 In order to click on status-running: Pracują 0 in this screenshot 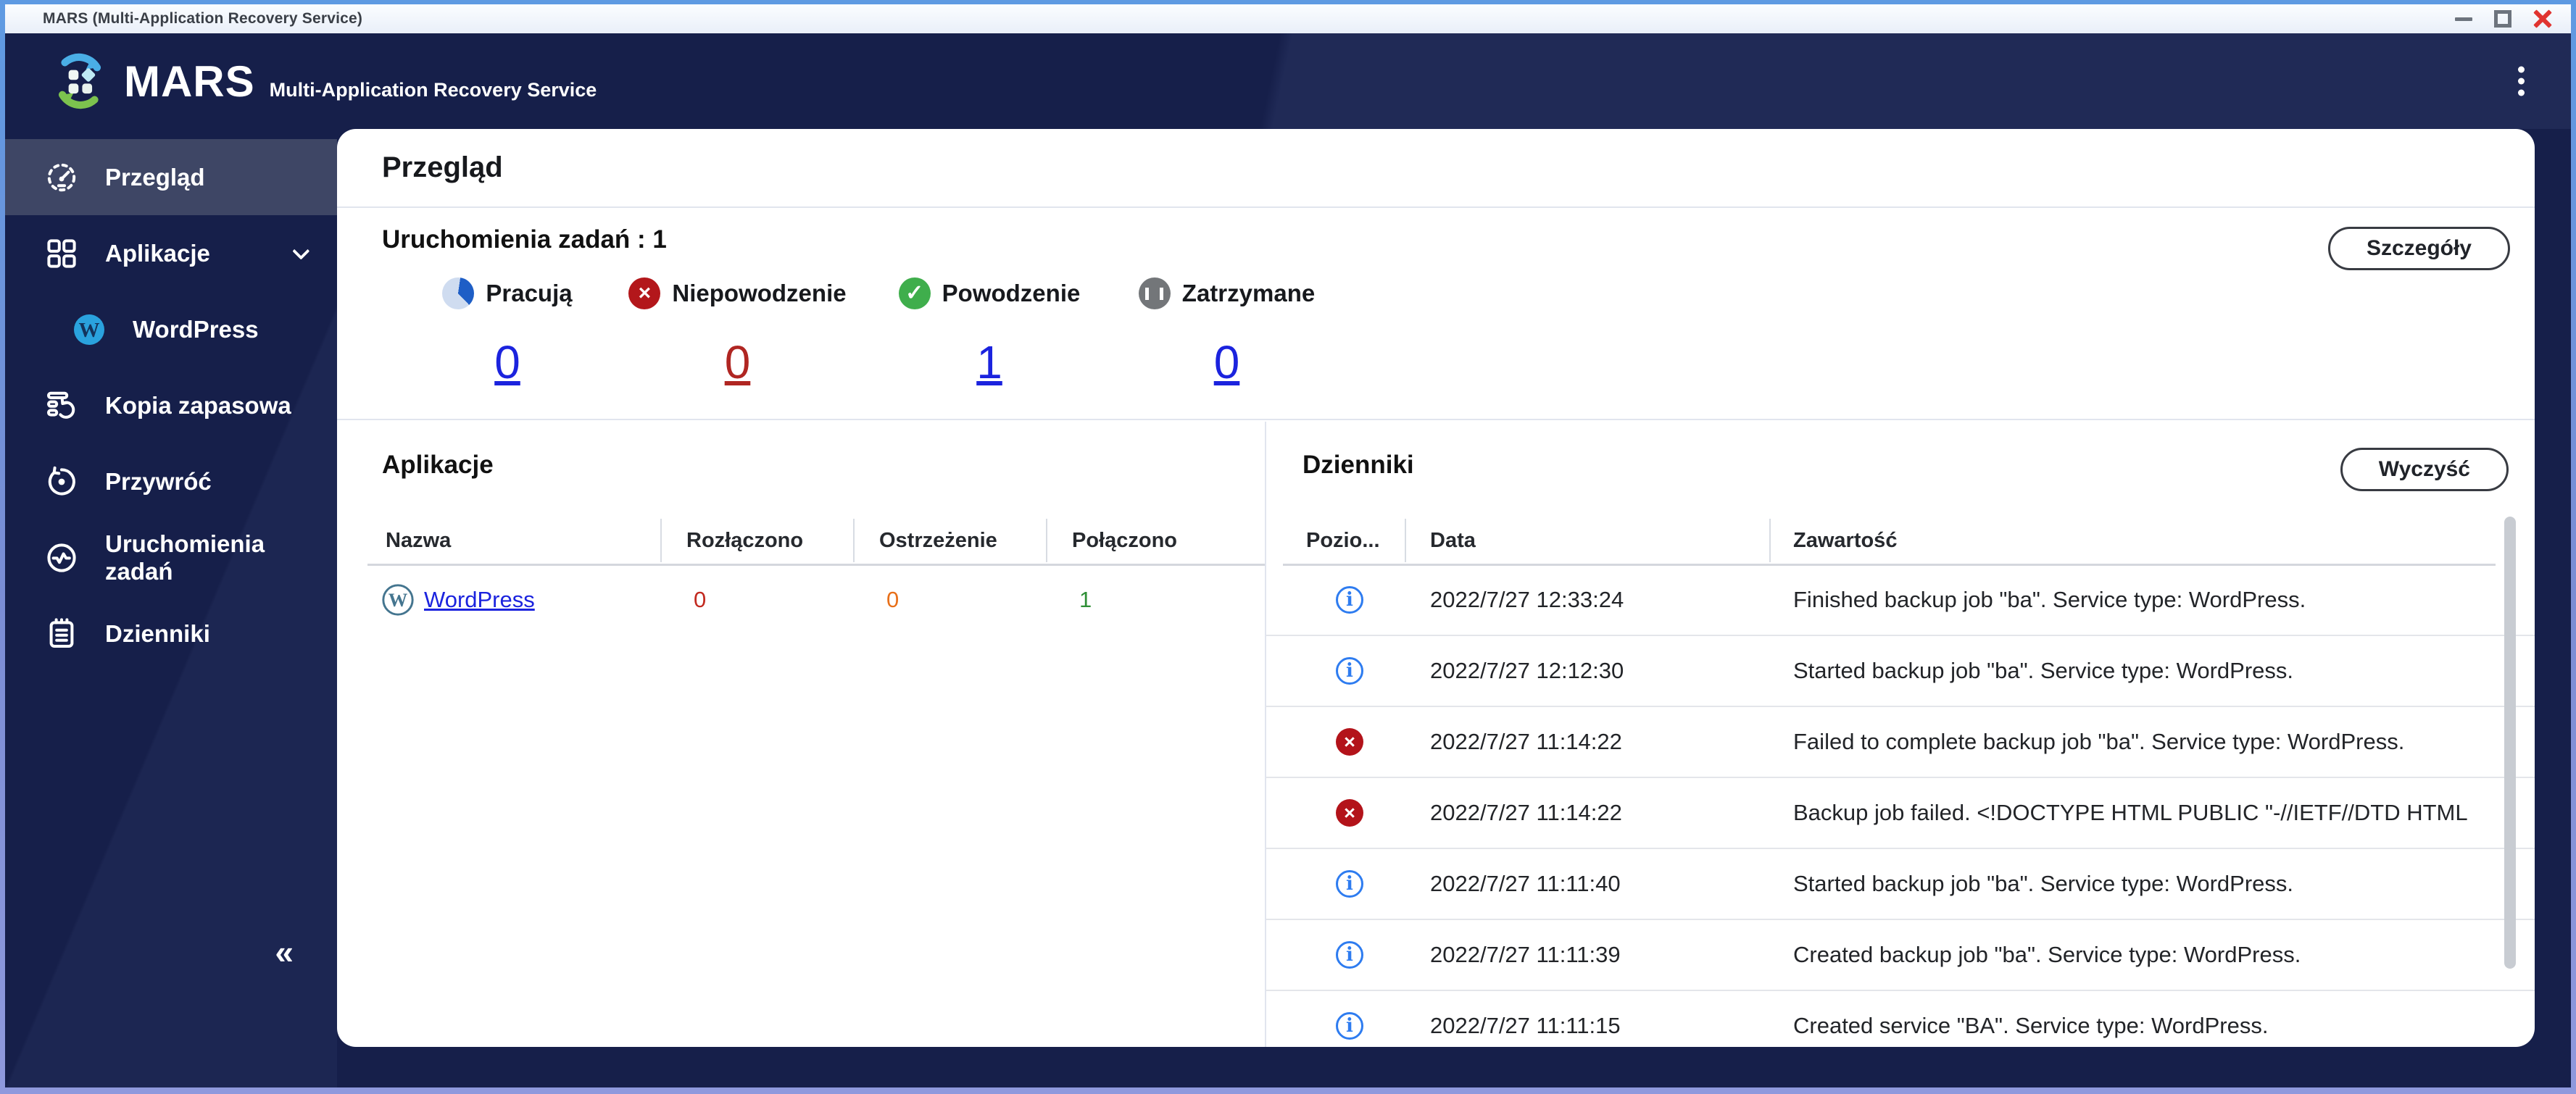, I will do `click(507, 333)`.